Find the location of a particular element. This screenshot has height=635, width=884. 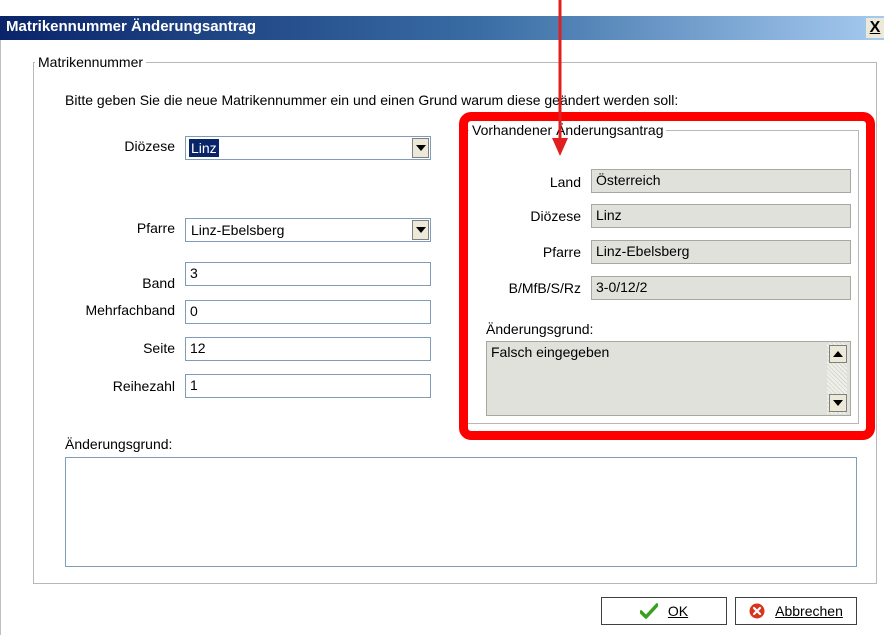

seite-field: 12 is located at coordinates (308, 349).